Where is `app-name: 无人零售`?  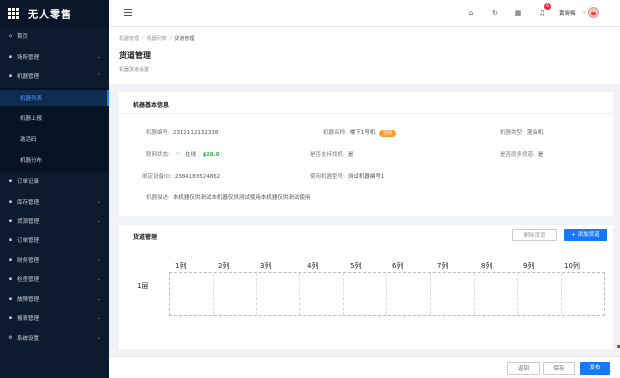 app-name: 无人零售 is located at coordinates (50, 15).